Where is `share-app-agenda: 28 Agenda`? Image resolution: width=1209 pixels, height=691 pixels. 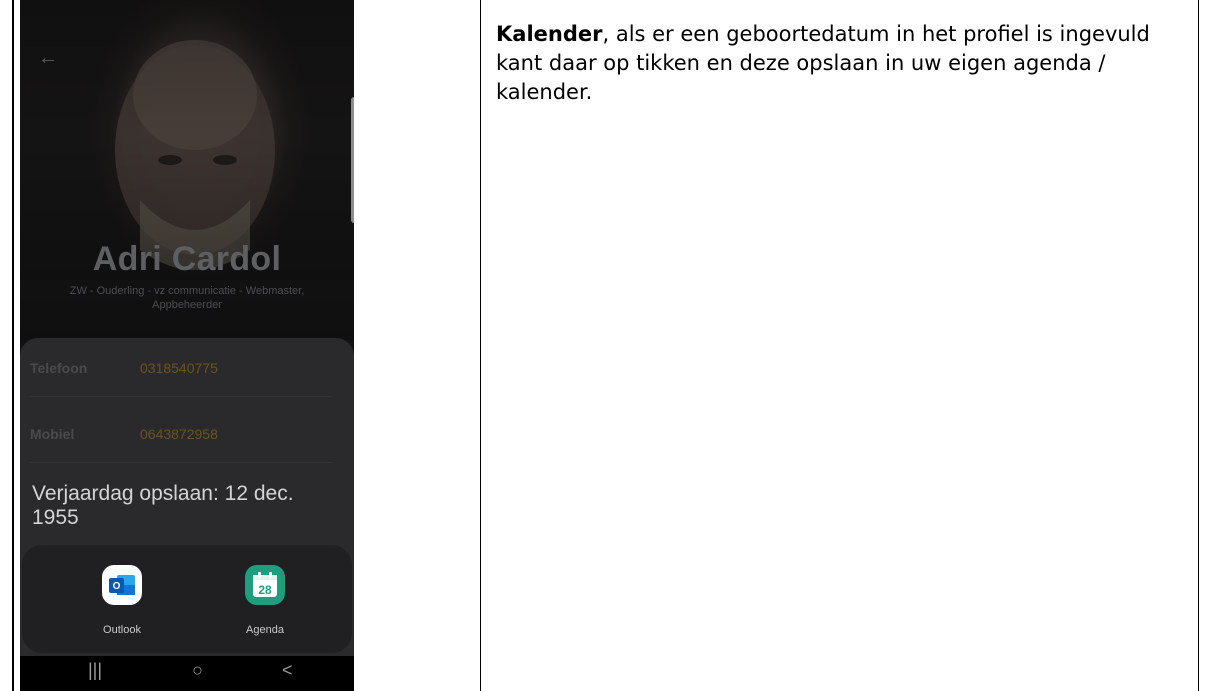 share-app-agenda: 28 Agenda is located at coordinates (265, 595).